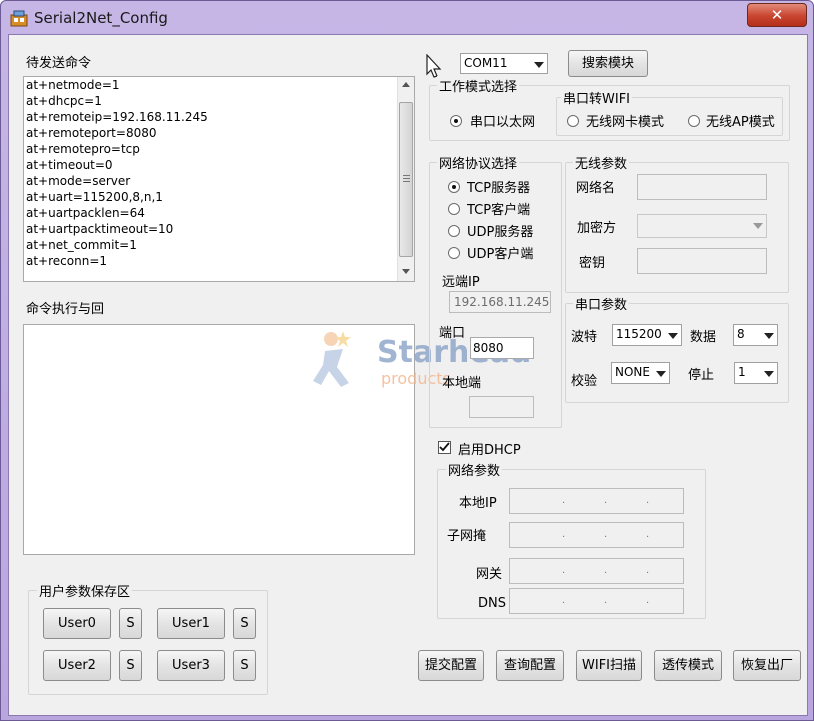 The image size is (814, 721). I want to click on user0-button: User0, so click(77, 623).